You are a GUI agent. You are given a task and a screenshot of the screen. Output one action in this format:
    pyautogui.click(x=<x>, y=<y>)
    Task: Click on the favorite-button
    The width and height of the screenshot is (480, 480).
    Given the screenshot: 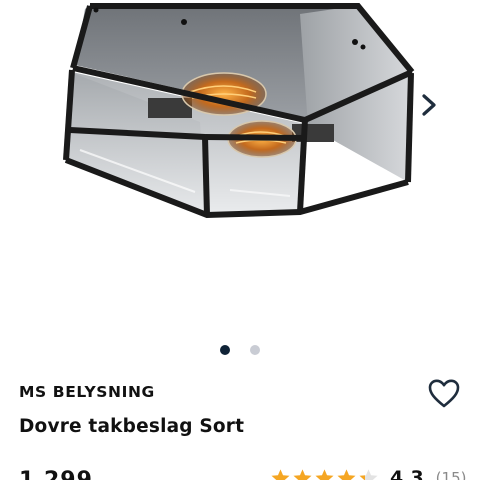 What is the action you would take?
    pyautogui.click(x=444, y=394)
    